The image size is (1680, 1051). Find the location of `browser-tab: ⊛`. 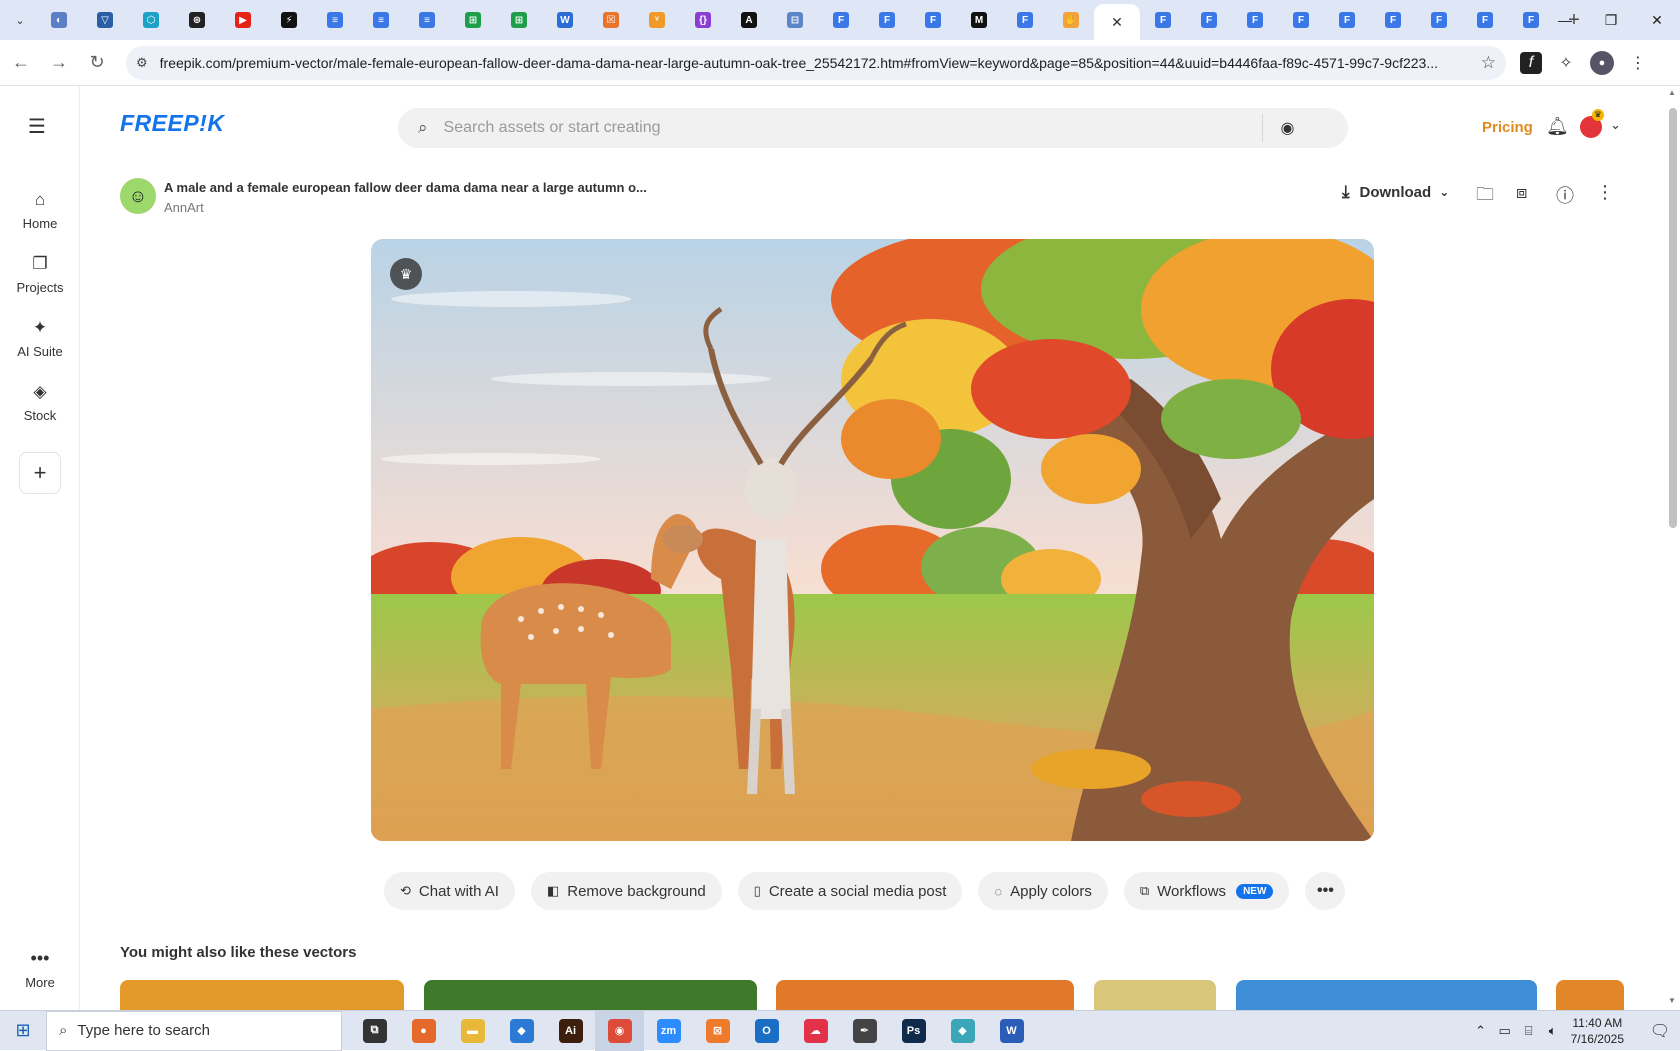

browser-tab: ⊛ is located at coordinates (197, 20).